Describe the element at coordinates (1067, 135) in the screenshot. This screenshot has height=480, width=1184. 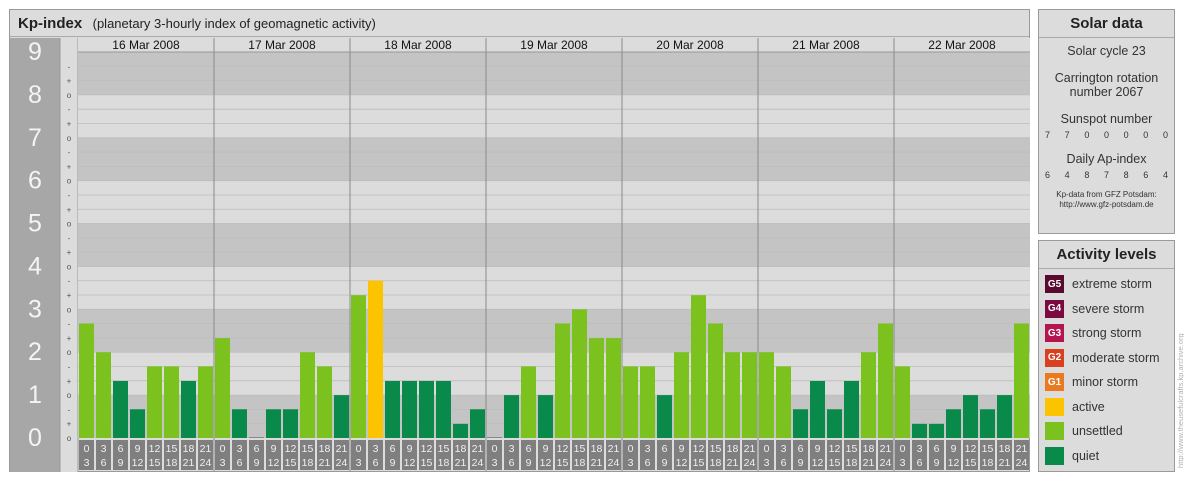
I see `sunspot-value: 7` at that location.